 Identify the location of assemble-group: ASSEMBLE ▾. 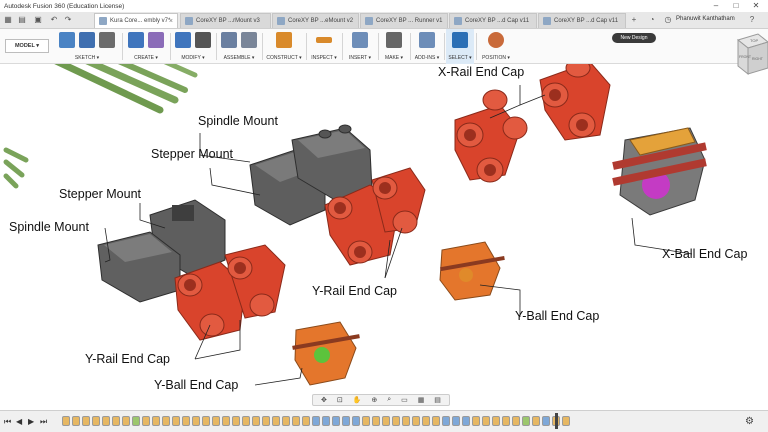
(239, 46).